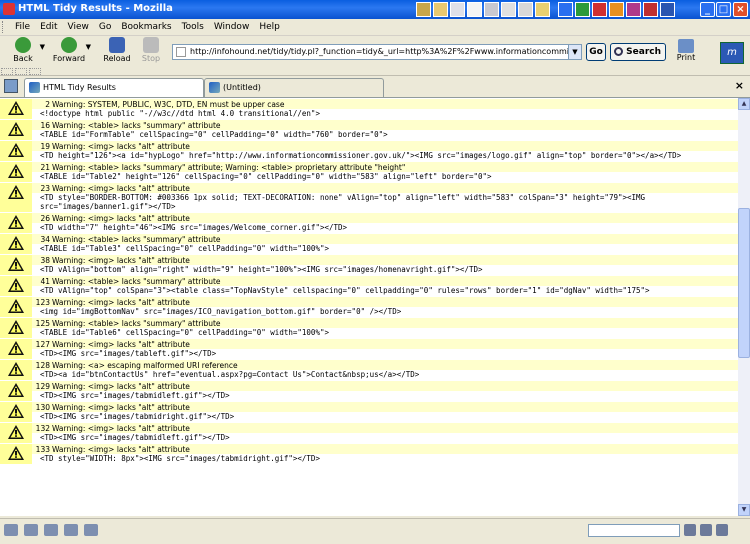  What do you see at coordinates (269, 27) in the screenshot?
I see `menu-help: Help` at bounding box center [269, 27].